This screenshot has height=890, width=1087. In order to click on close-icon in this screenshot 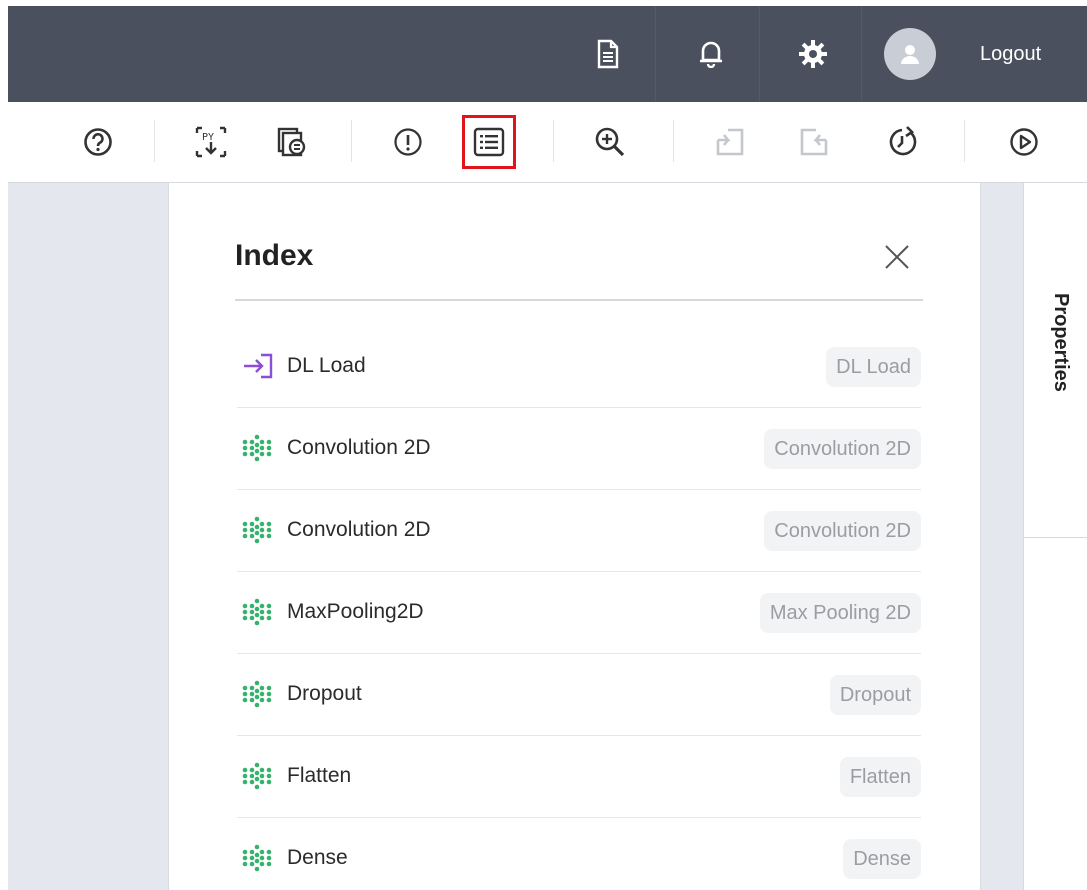, I will do `click(897, 257)`.